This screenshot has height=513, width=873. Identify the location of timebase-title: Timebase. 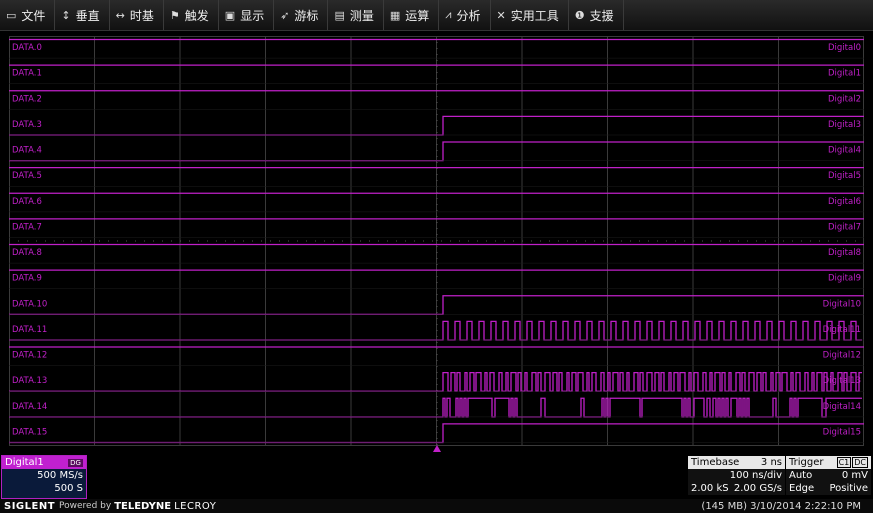
(715, 462).